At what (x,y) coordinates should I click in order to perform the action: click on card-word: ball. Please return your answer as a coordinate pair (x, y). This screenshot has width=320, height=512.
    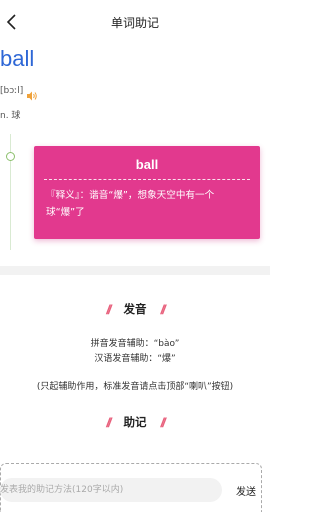
    Looking at the image, I should click on (147, 164).